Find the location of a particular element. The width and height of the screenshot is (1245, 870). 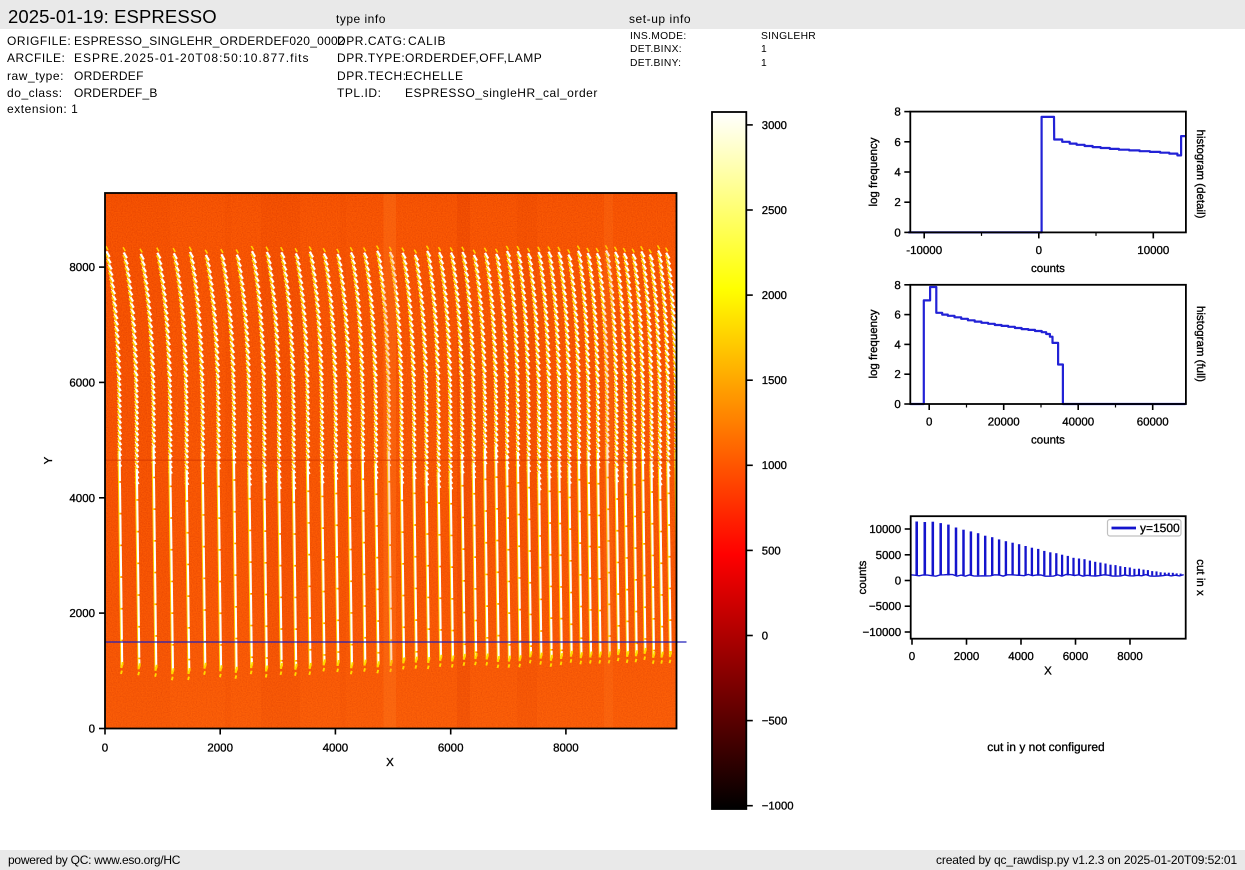

svg-text: −500 is located at coordinates (774, 722).